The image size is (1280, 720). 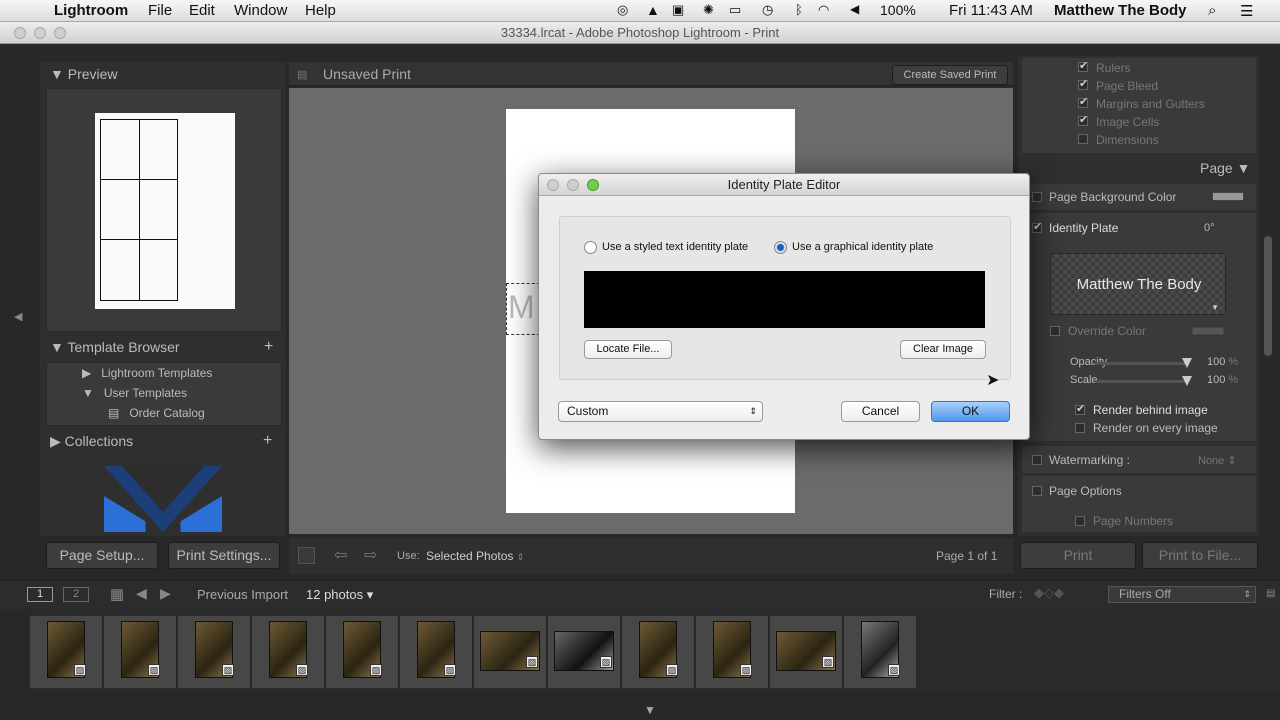 I want to click on cancel-button: Cancel, so click(x=880, y=411).